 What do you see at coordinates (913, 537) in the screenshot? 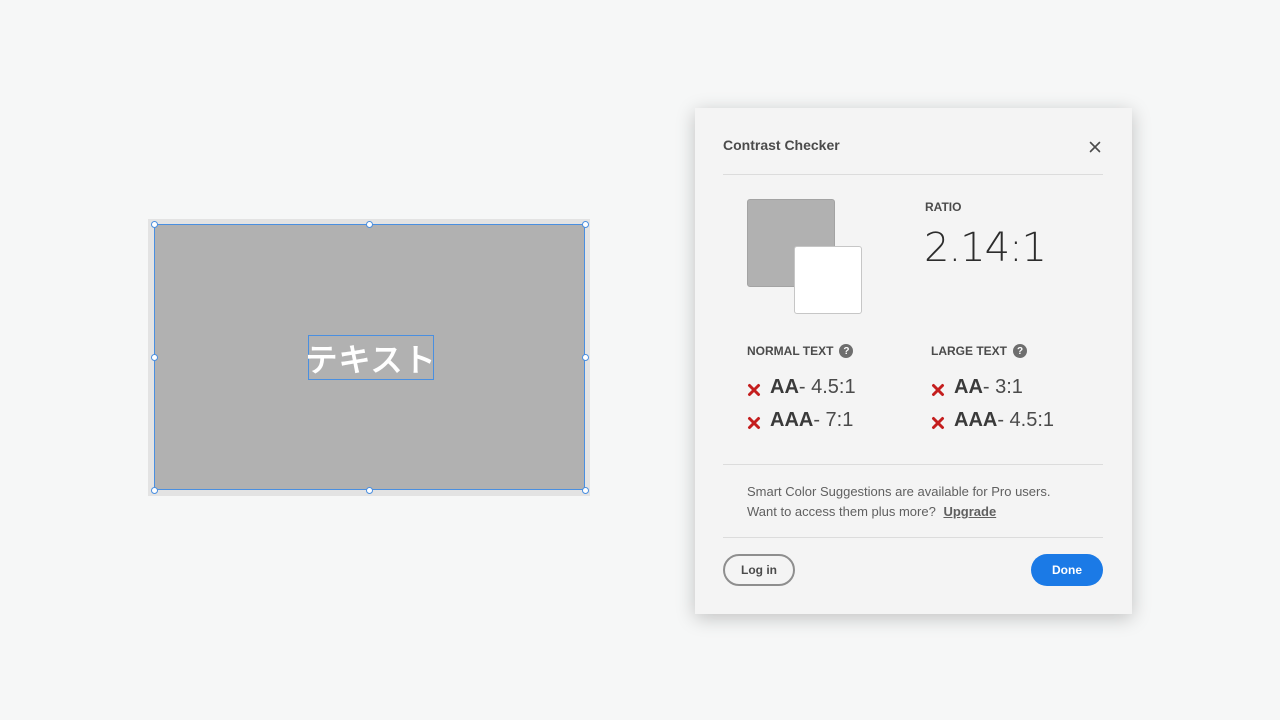
I see `divider-bottom` at bounding box center [913, 537].